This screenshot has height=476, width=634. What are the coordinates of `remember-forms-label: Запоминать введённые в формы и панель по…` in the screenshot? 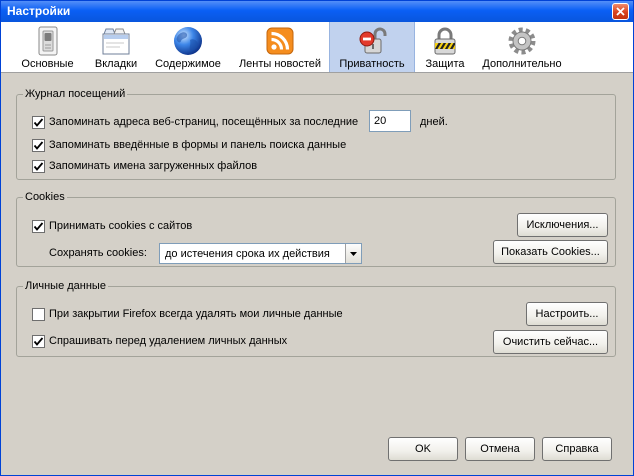 It's located at (198, 145).